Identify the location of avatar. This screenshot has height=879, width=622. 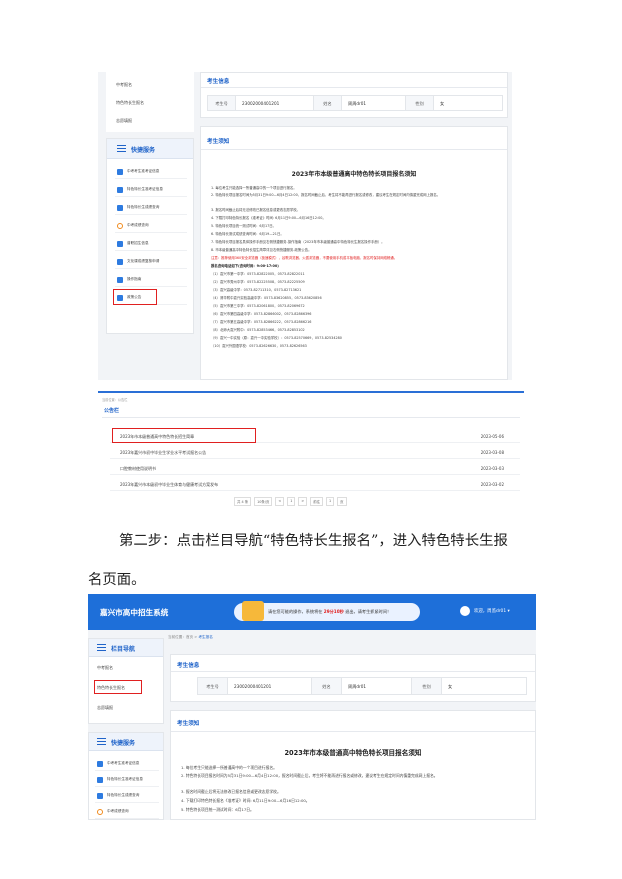
(465, 611).